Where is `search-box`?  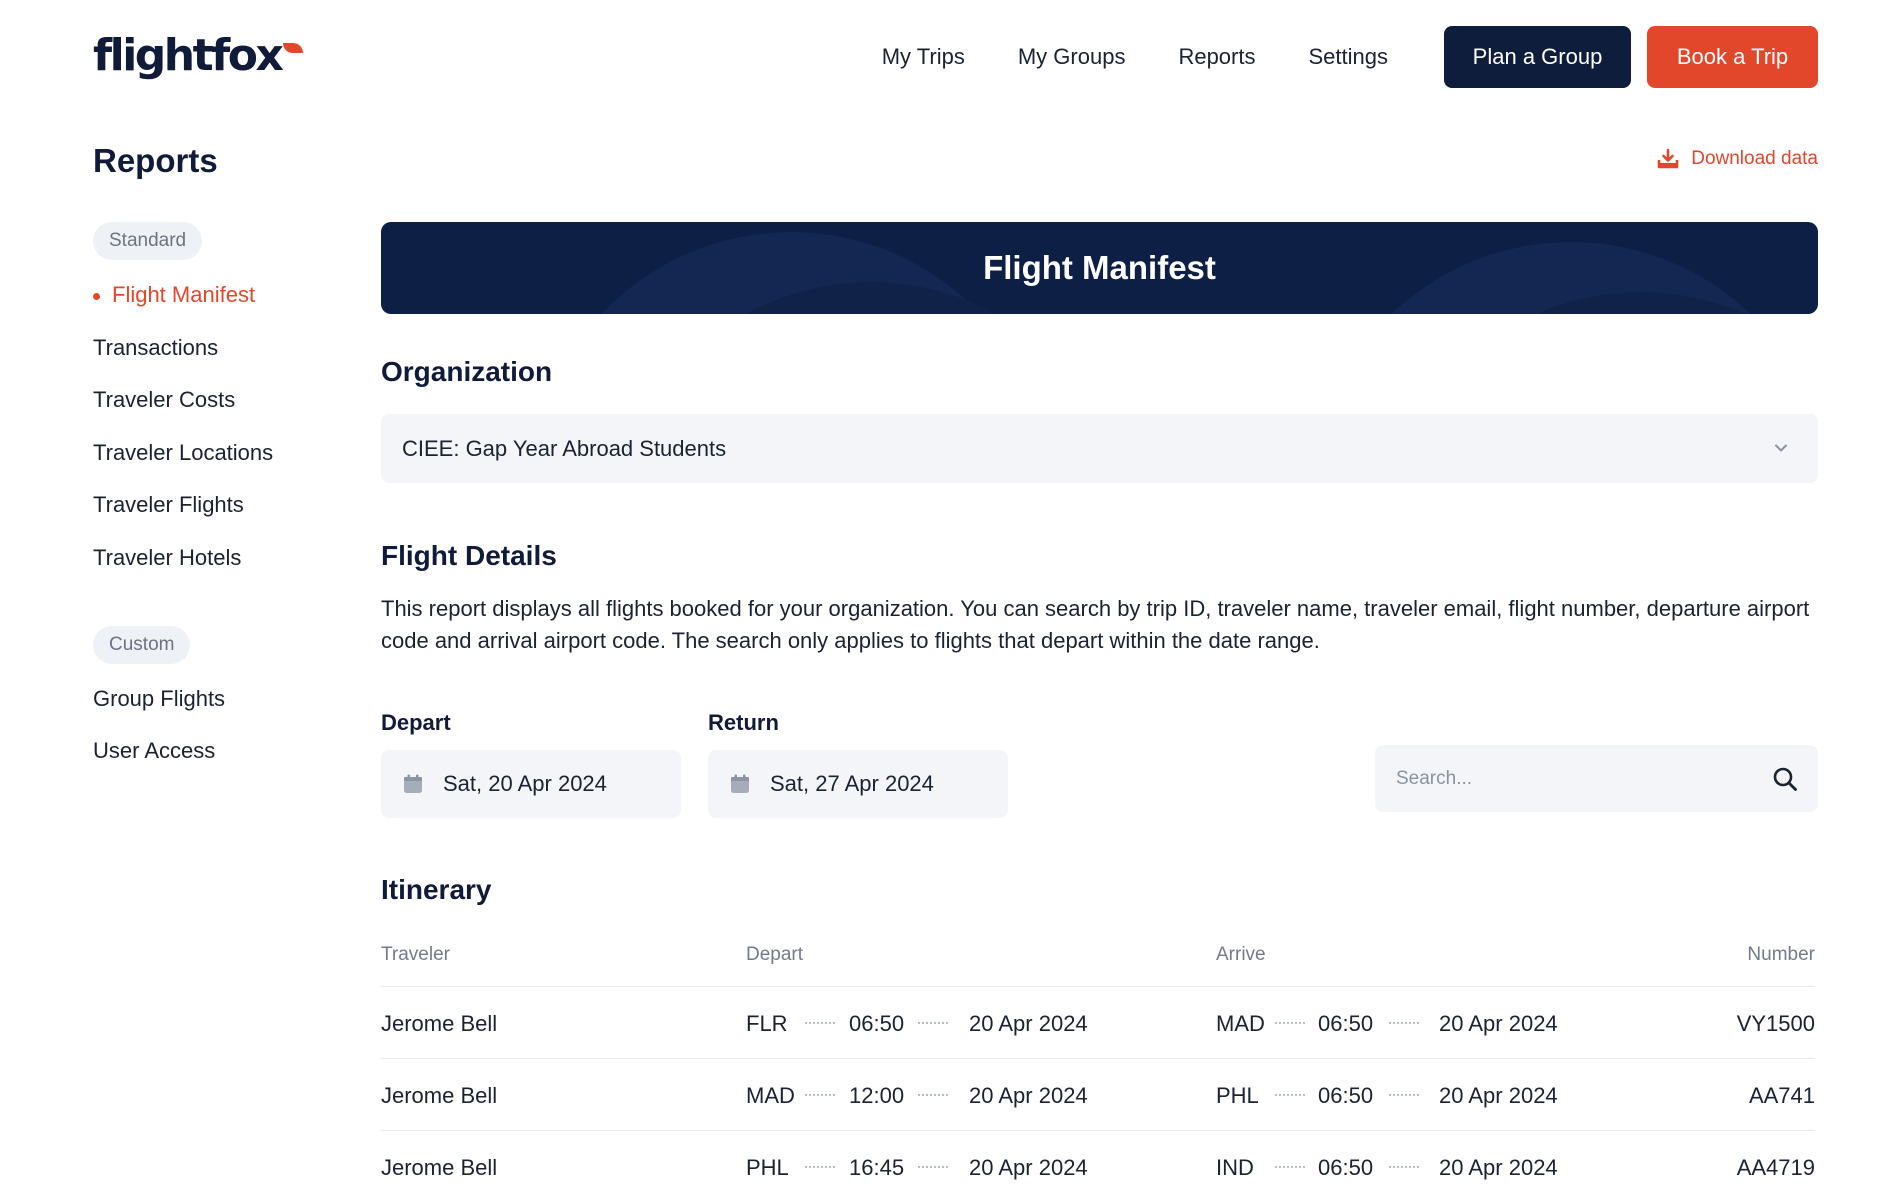
search-box is located at coordinates (1596, 778).